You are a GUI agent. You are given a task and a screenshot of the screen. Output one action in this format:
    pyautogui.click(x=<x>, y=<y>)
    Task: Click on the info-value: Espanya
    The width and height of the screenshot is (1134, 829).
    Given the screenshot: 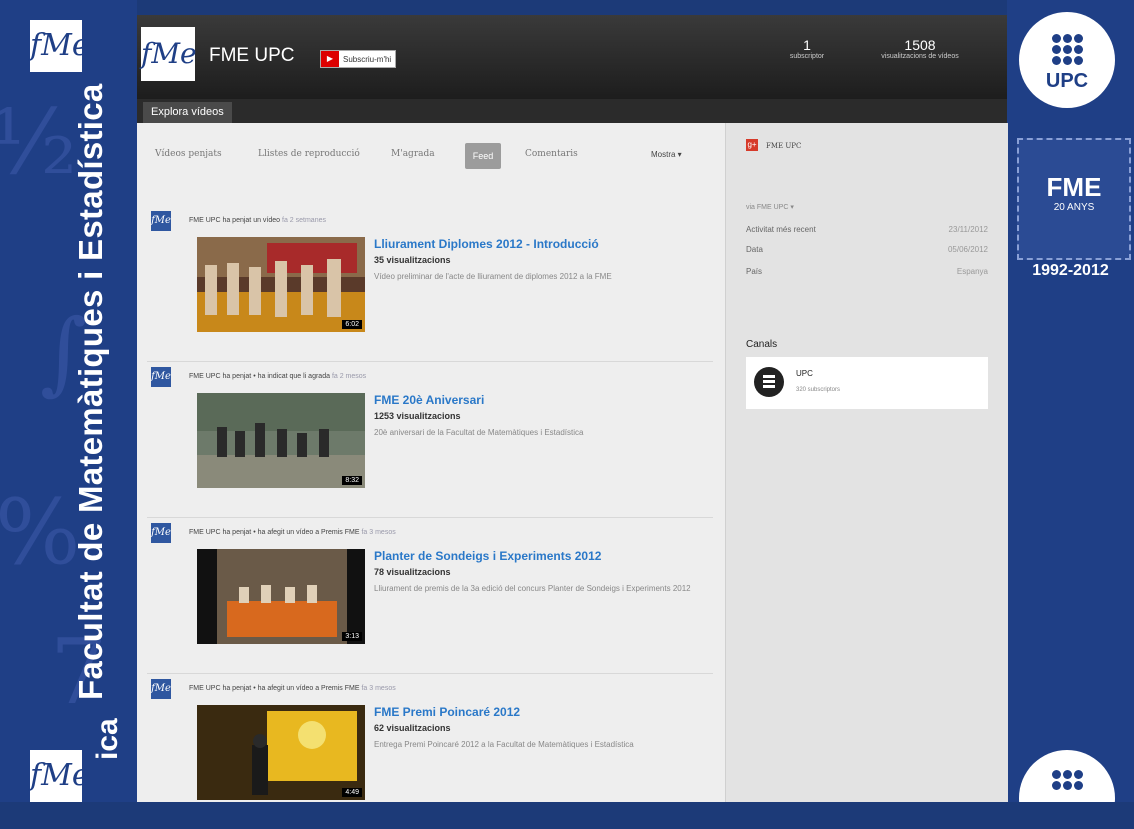 What is the action you would take?
    pyautogui.click(x=972, y=271)
    